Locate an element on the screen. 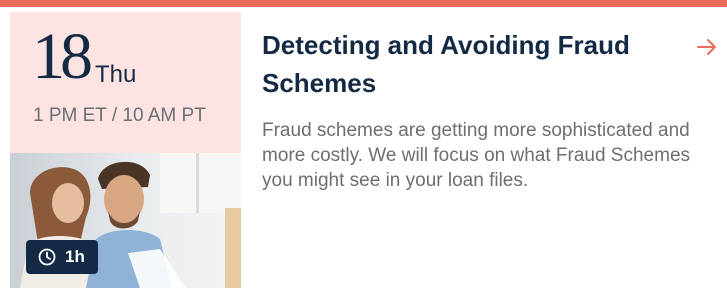  duration-badge: 1h is located at coordinates (62, 257).